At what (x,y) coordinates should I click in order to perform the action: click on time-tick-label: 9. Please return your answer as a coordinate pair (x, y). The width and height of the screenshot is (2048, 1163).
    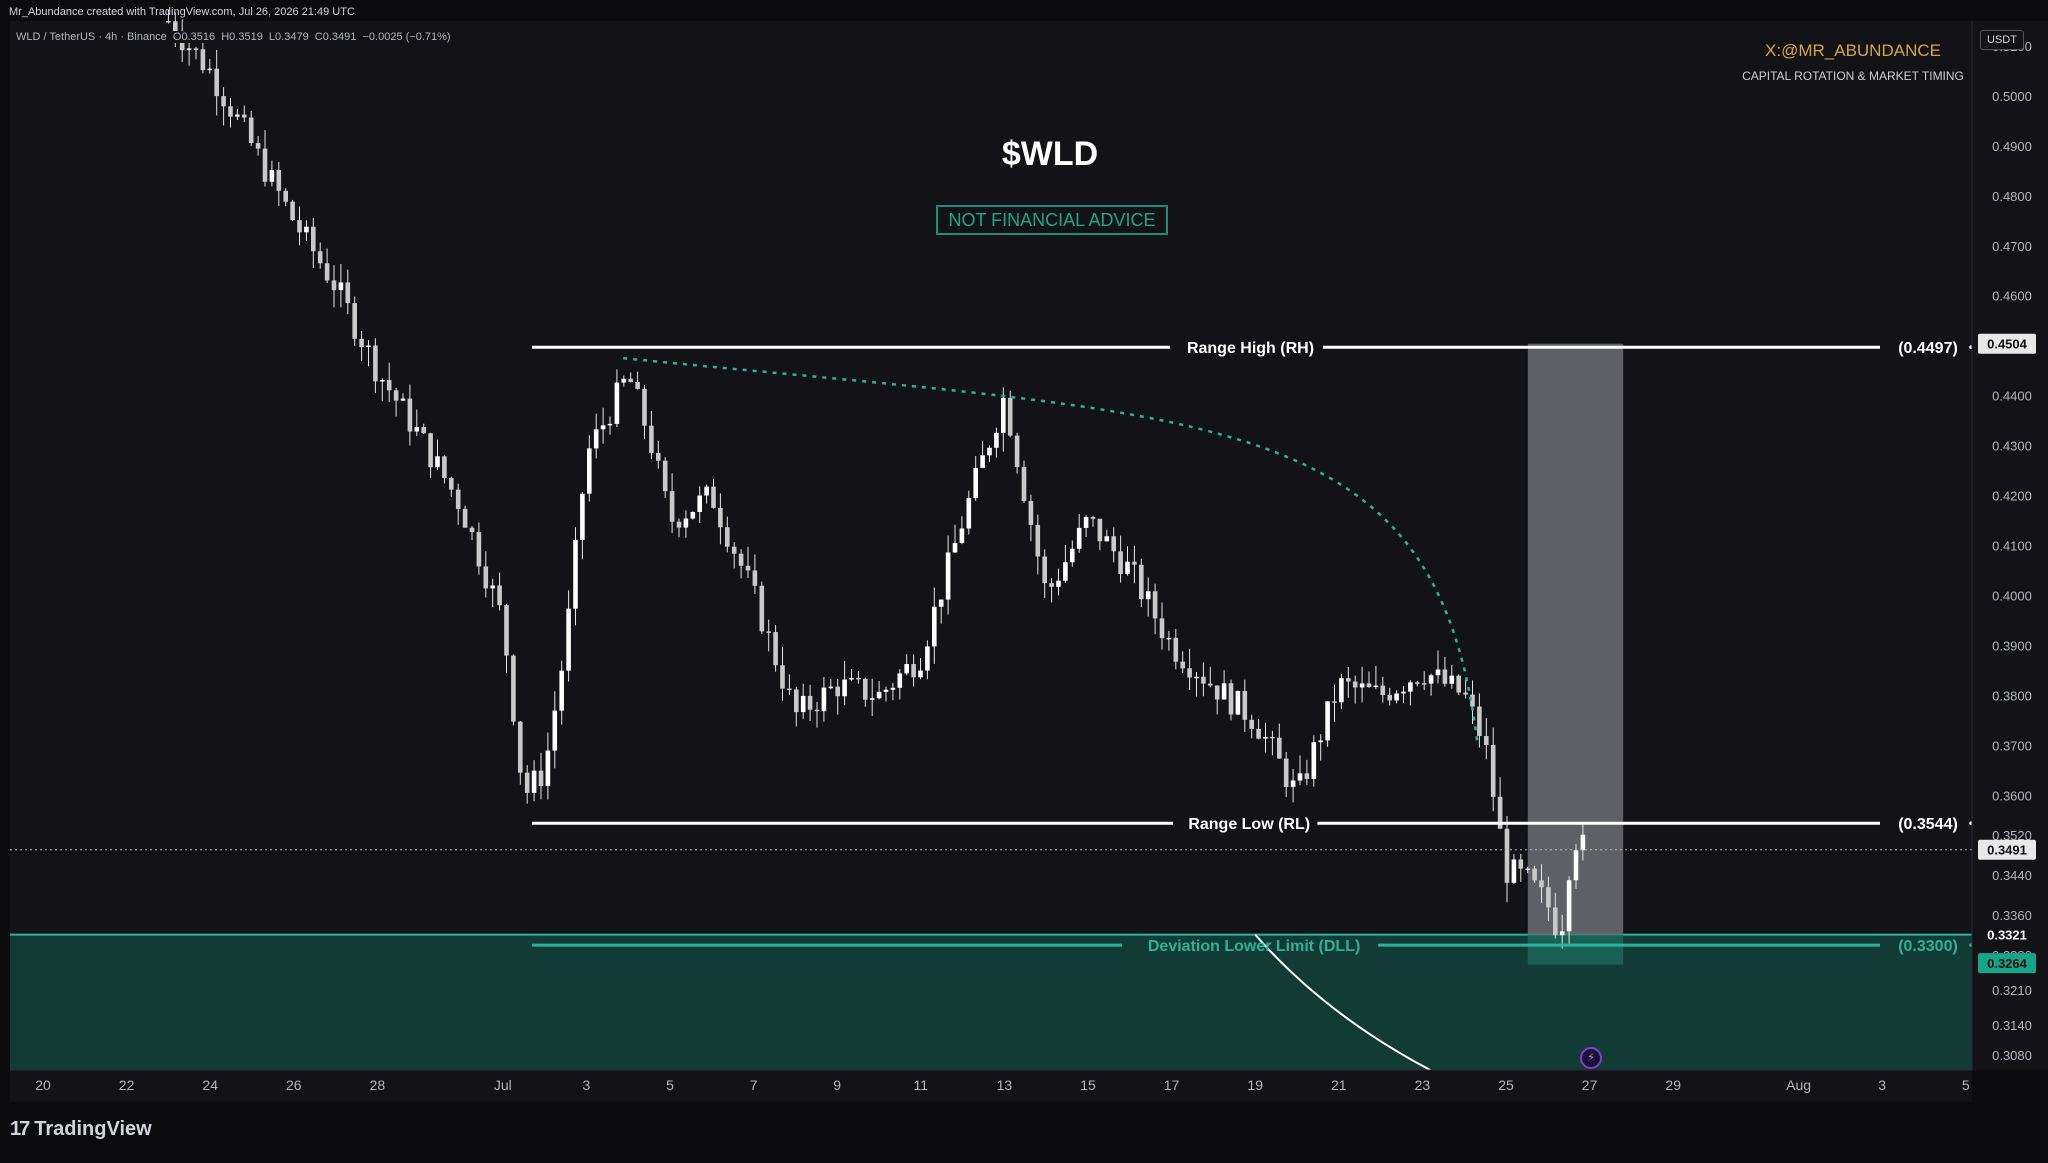
    Looking at the image, I should click on (837, 1085).